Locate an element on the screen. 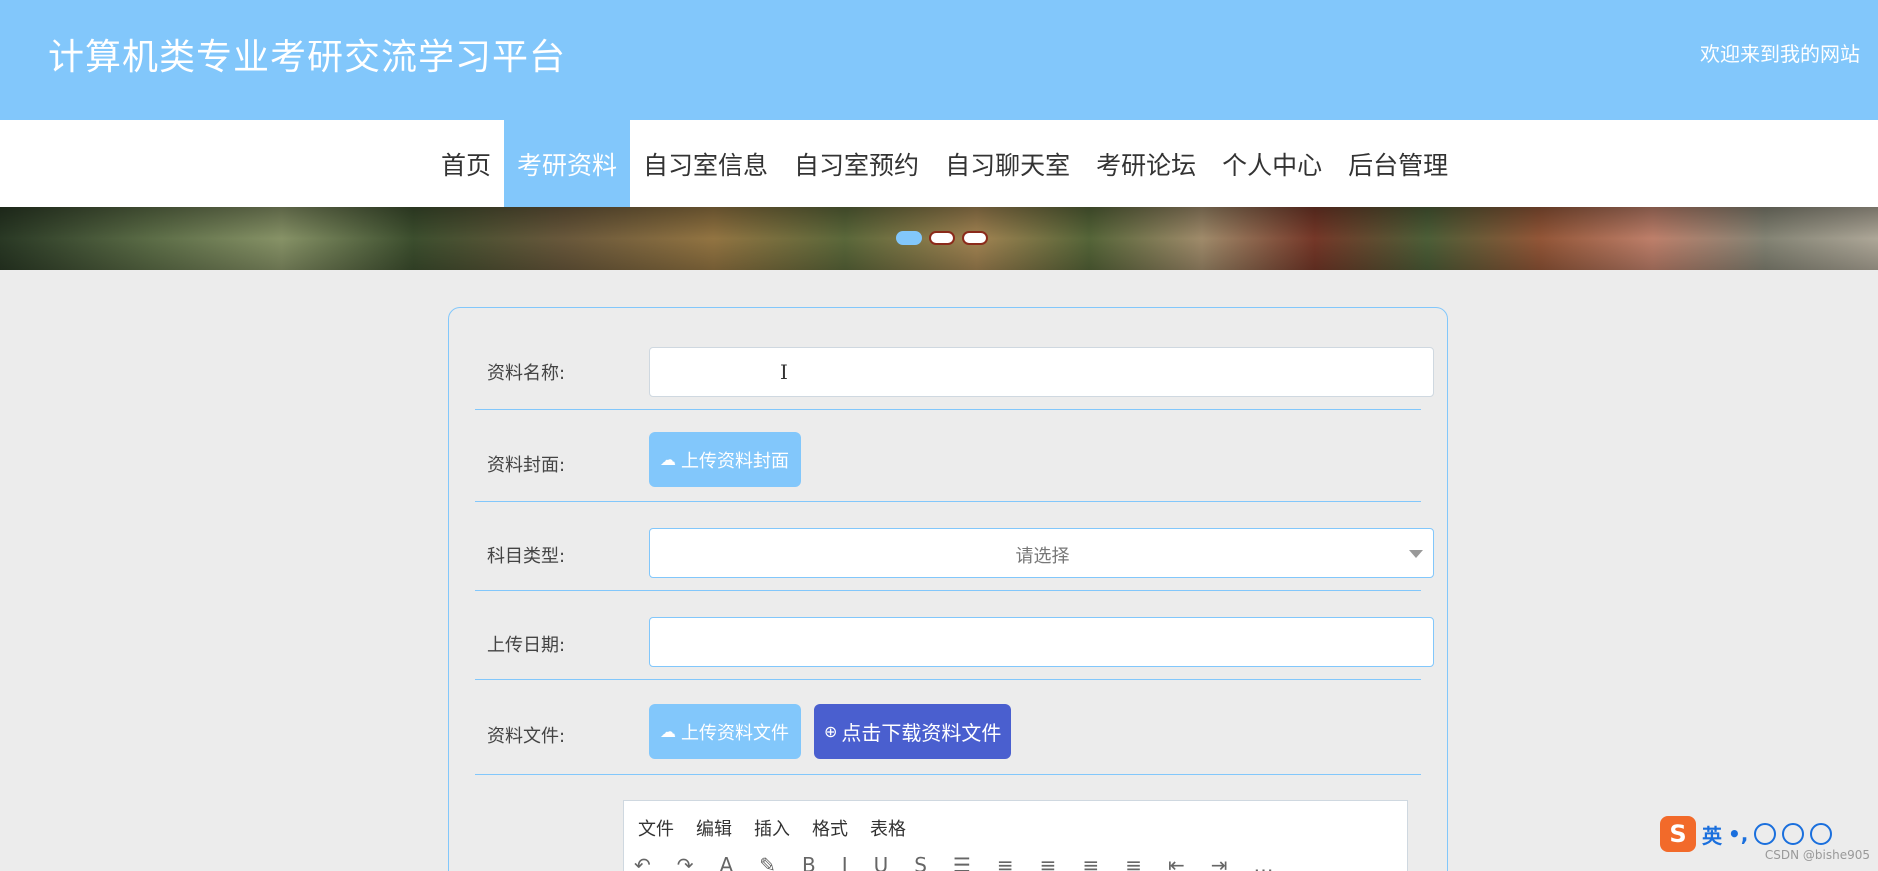 The height and width of the screenshot is (871, 1878). editor-menu-edit: 编辑 is located at coordinates (714, 828).